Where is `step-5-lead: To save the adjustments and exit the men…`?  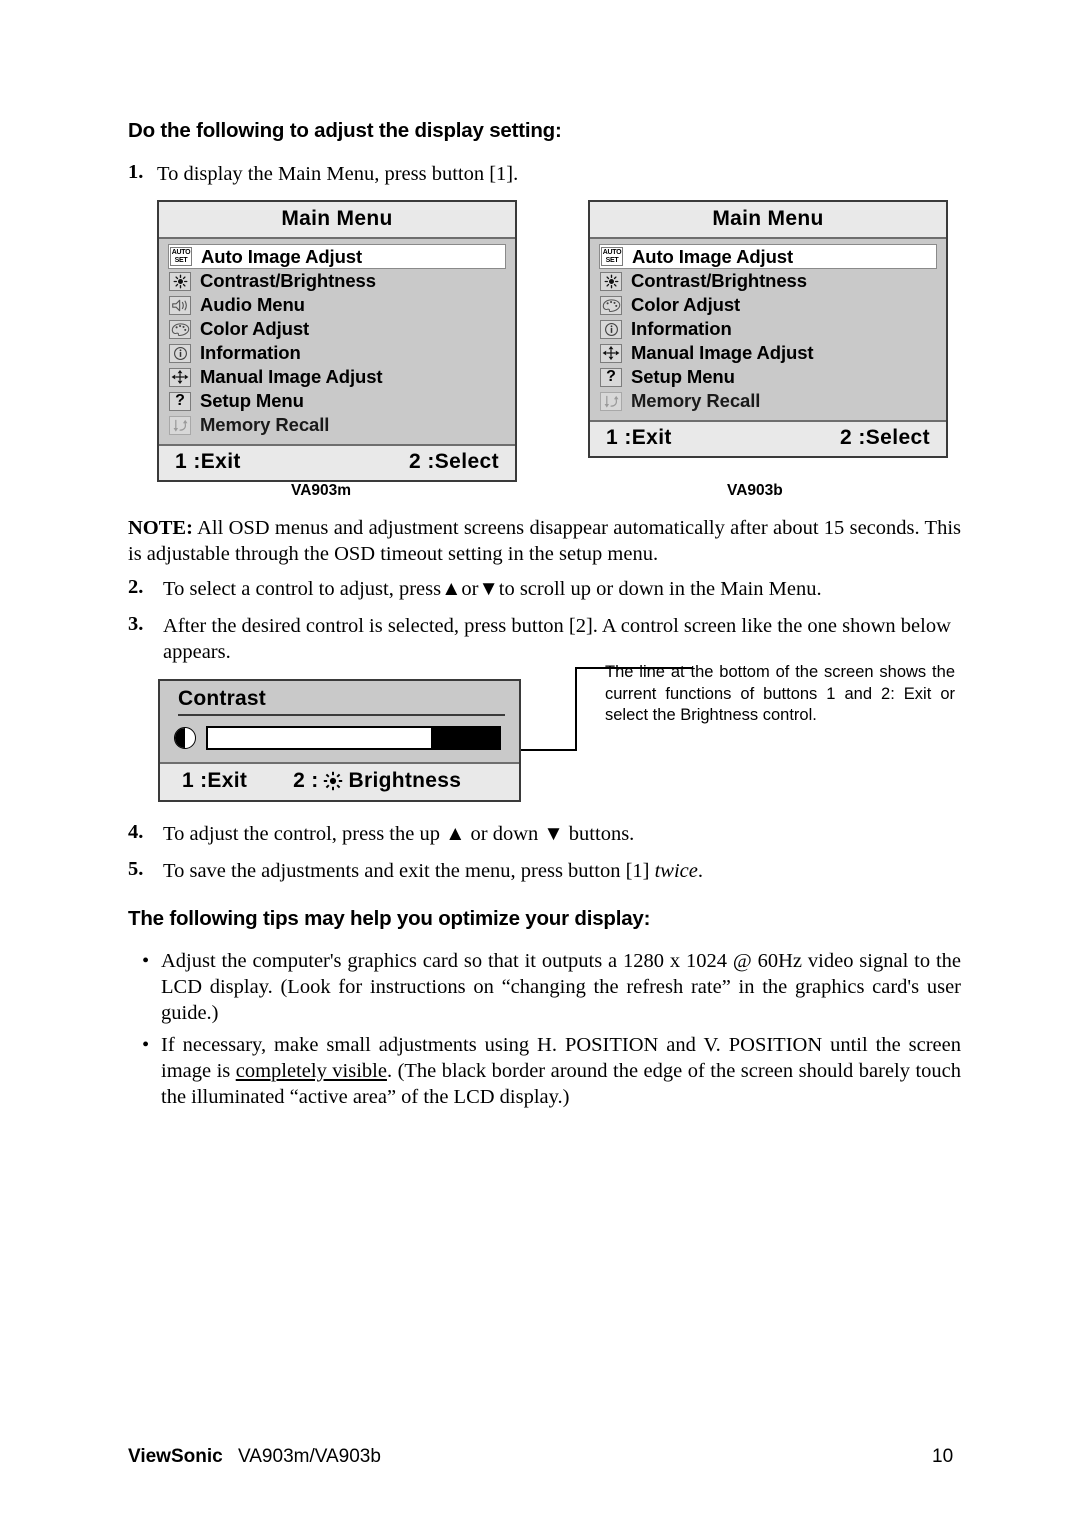
step-5-lead: To save the adjustments and exit the men… is located at coordinates (409, 871).